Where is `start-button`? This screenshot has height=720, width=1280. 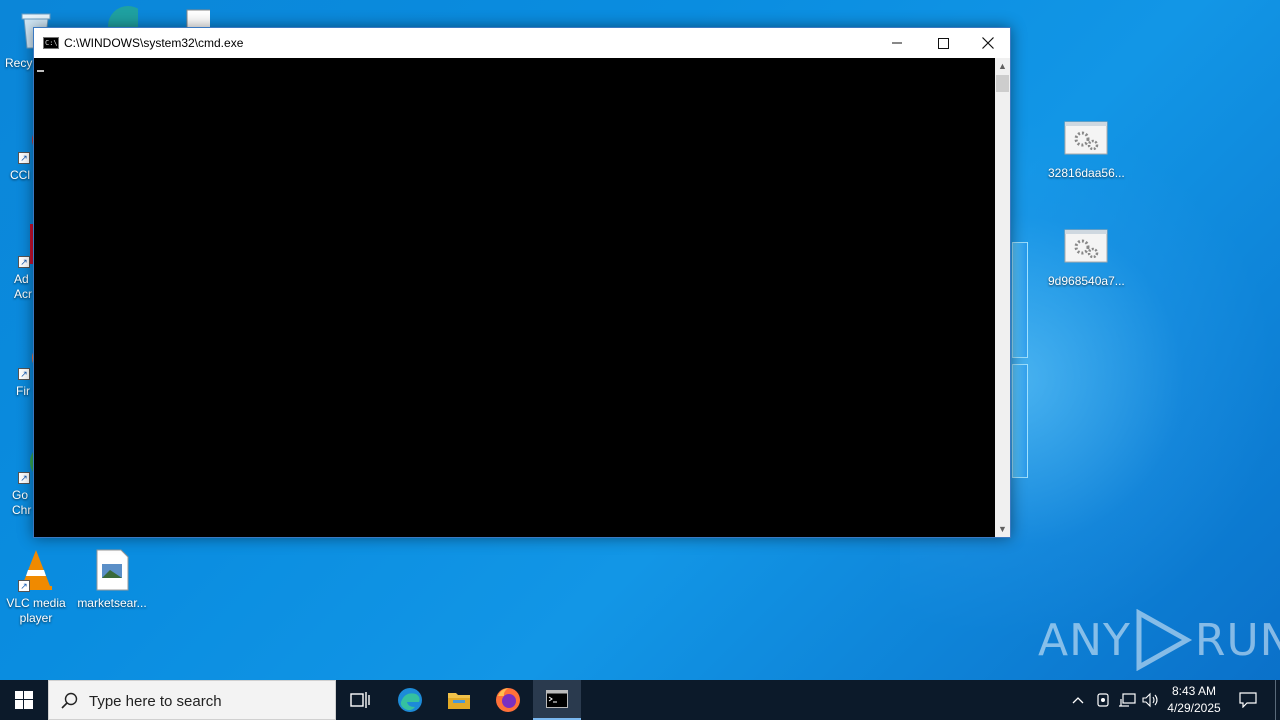 start-button is located at coordinates (24, 700).